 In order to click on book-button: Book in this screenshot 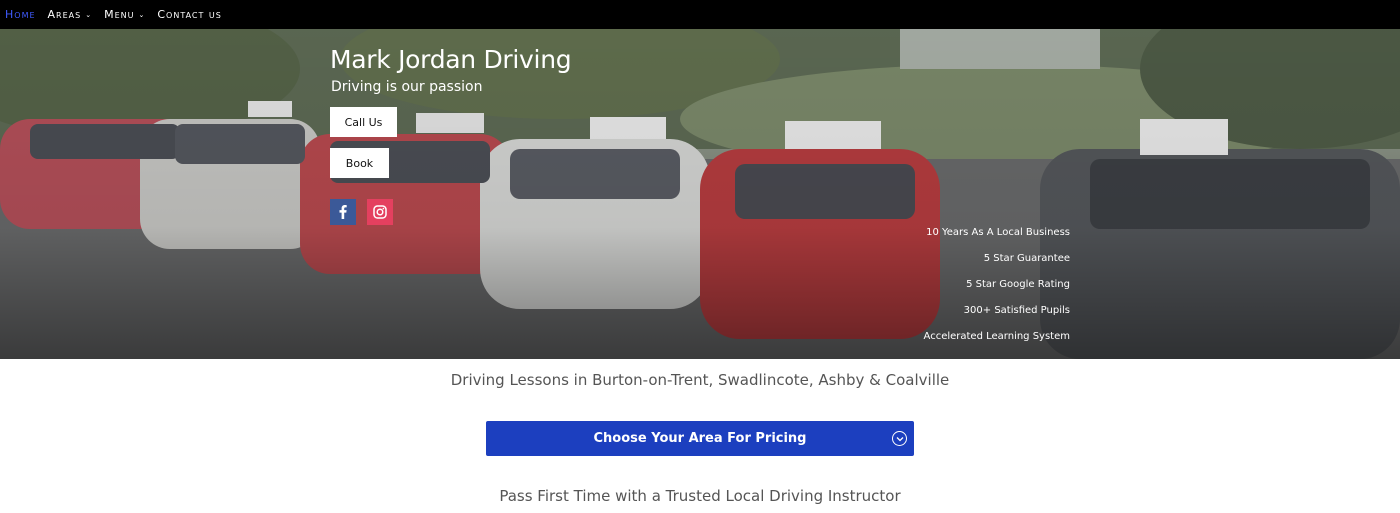, I will do `click(359, 163)`.